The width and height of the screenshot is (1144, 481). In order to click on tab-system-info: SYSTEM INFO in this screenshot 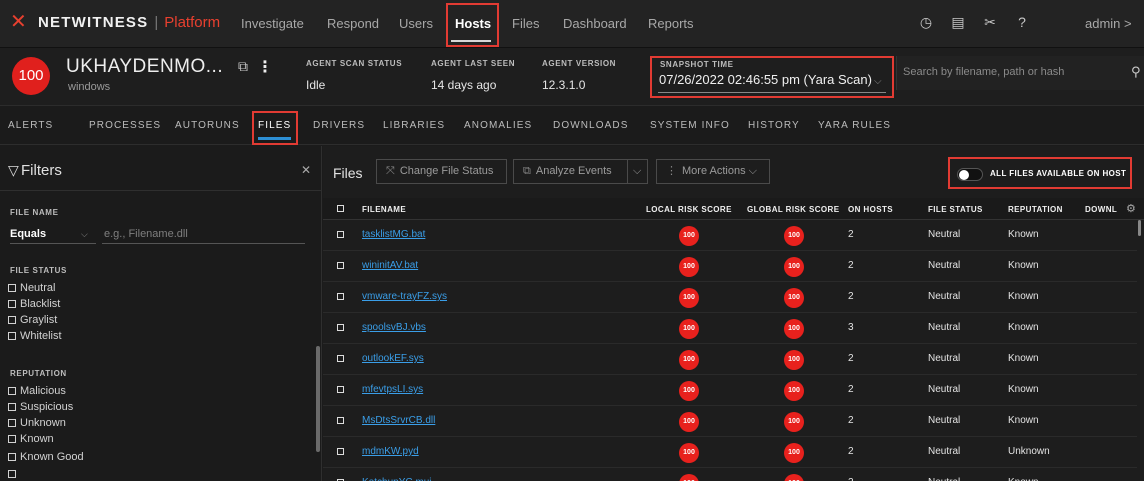, I will do `click(690, 125)`.